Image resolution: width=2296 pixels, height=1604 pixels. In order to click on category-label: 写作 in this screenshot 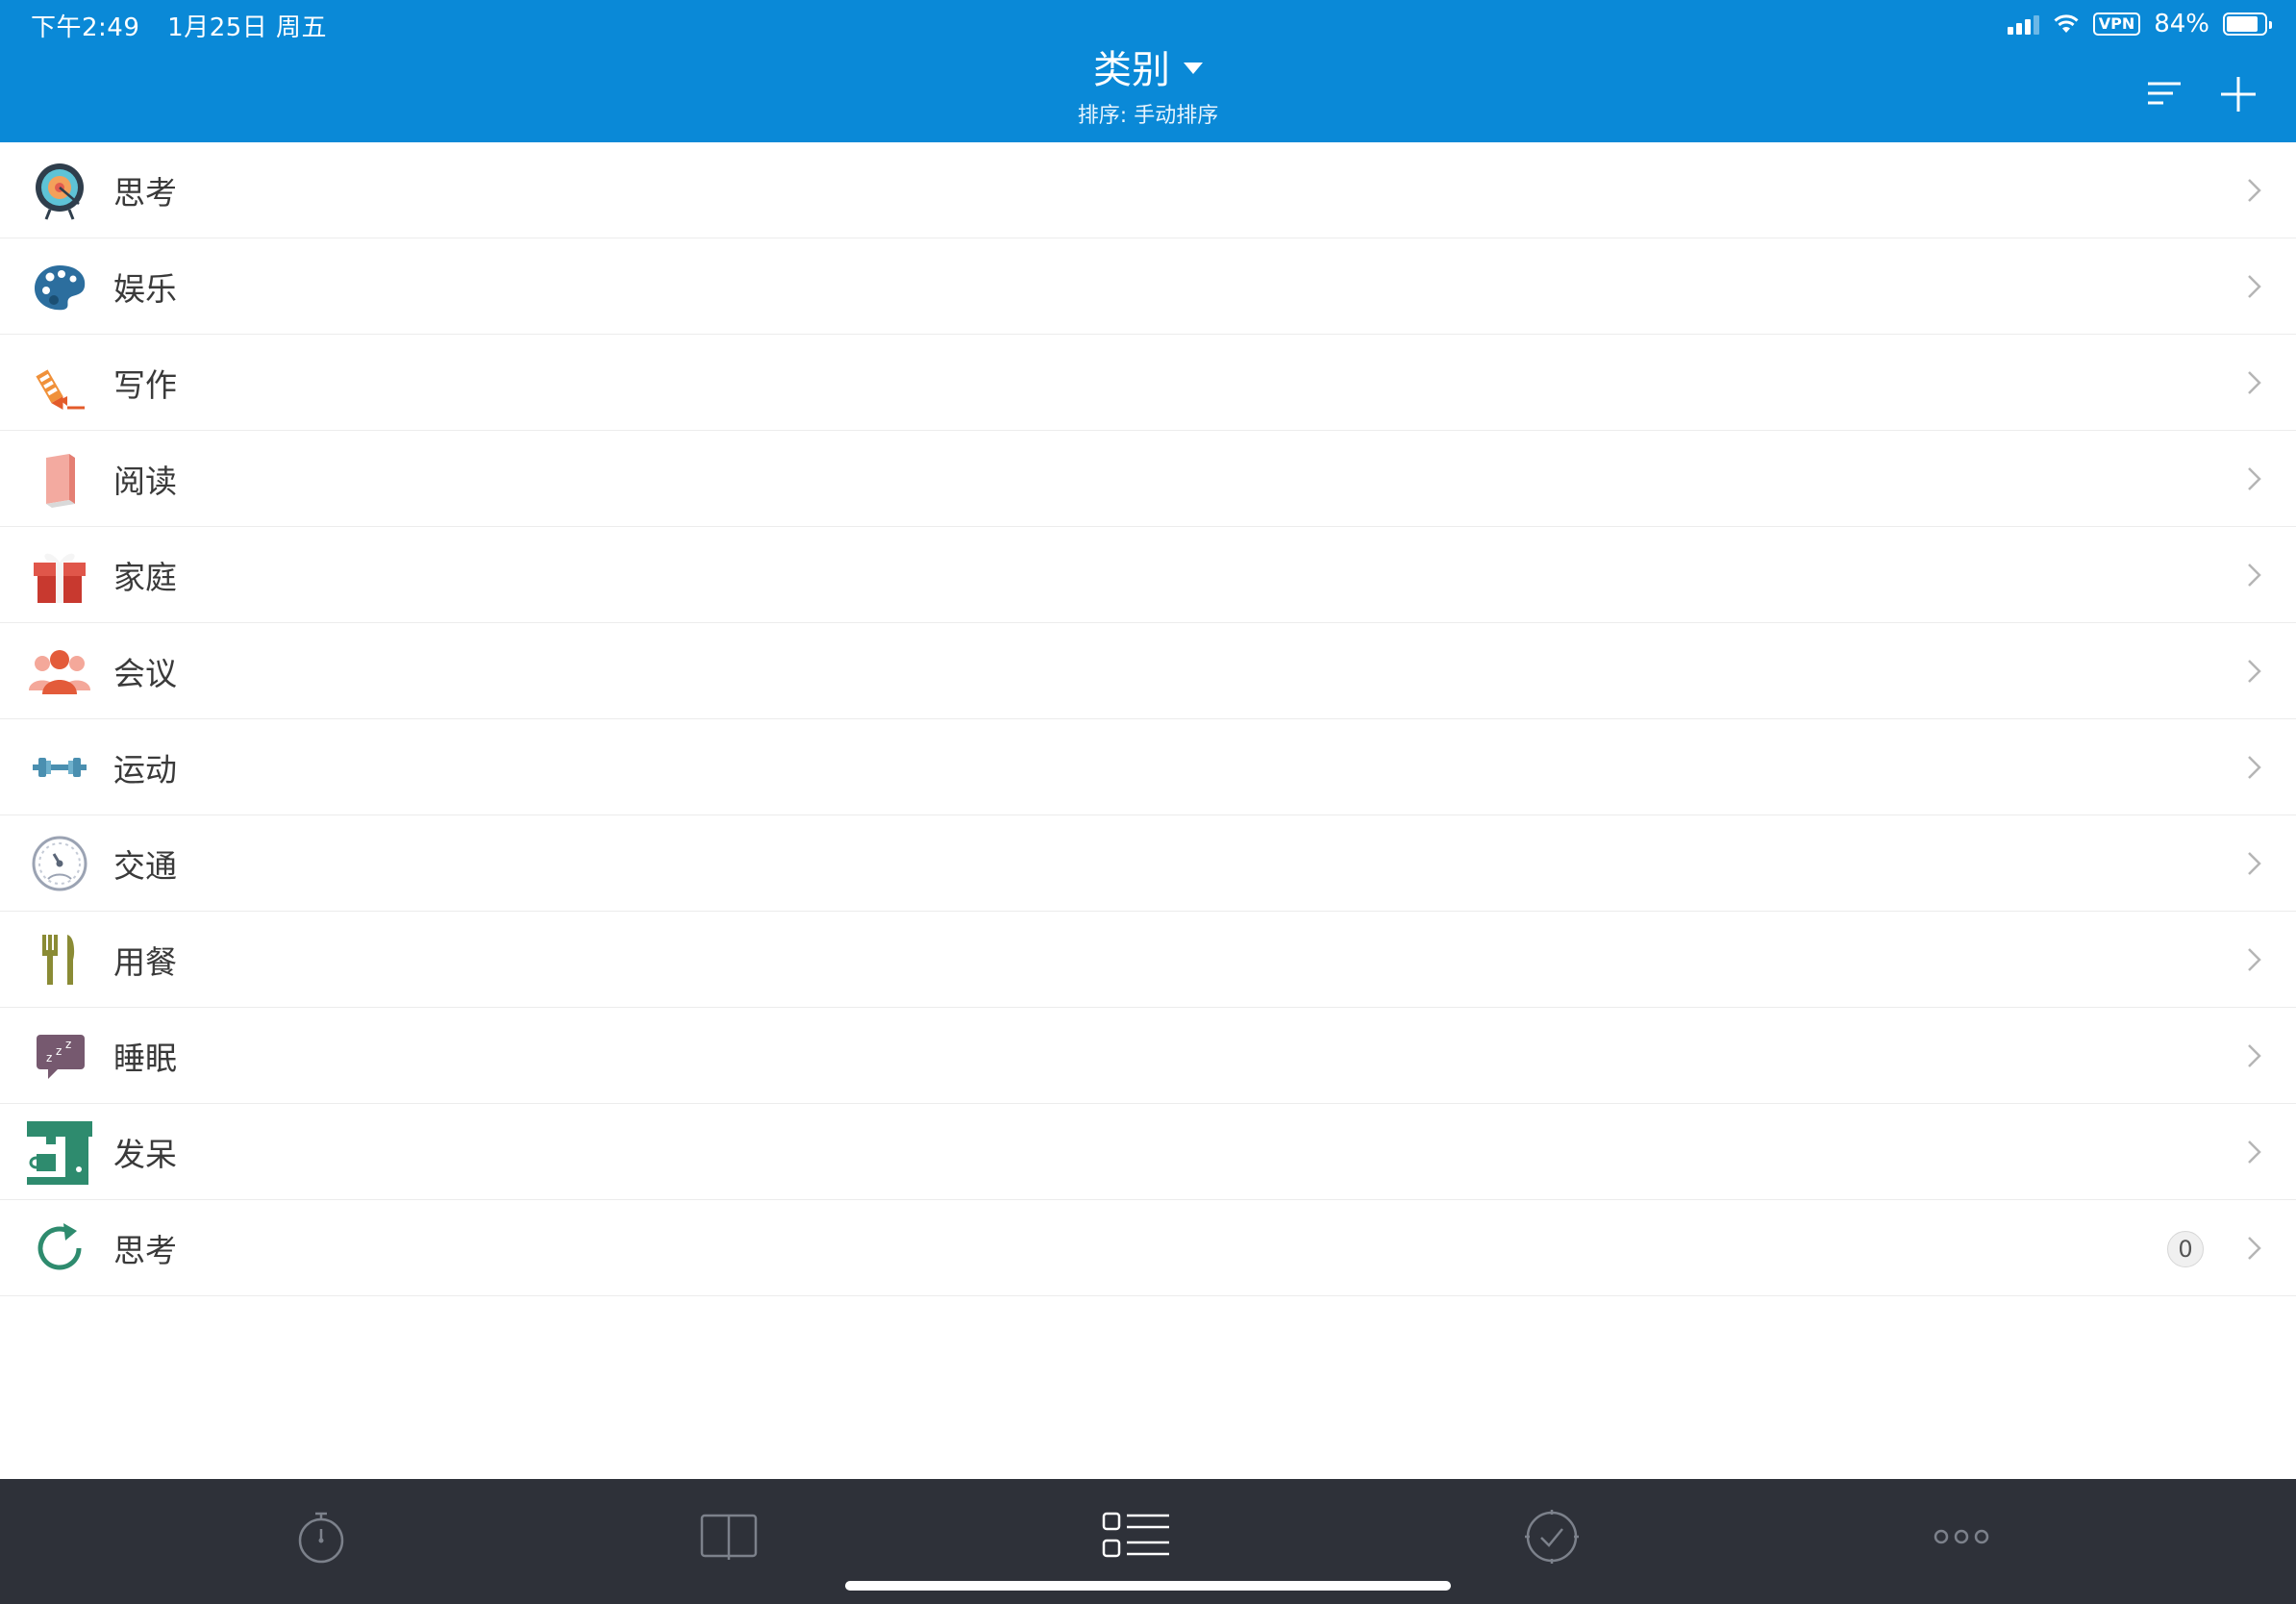, I will do `click(145, 384)`.